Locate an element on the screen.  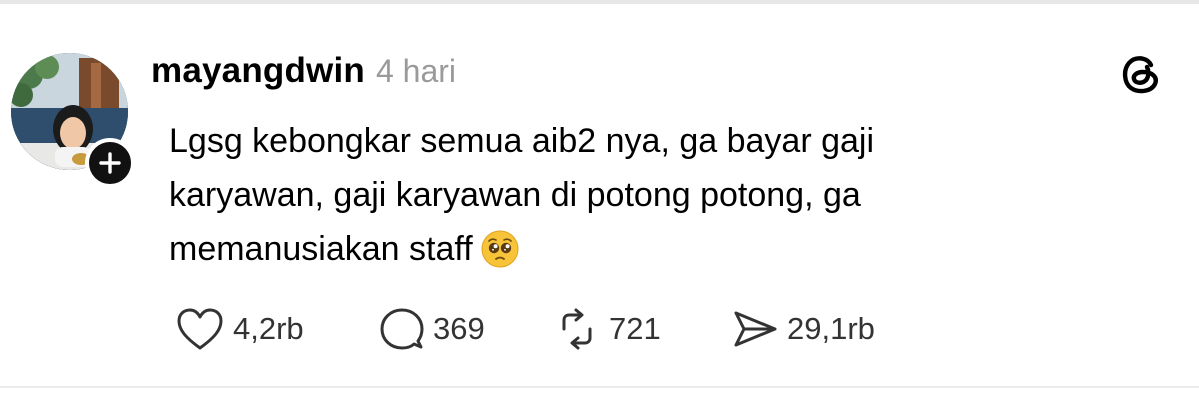
speech-bubble-icon is located at coordinates (402, 329).